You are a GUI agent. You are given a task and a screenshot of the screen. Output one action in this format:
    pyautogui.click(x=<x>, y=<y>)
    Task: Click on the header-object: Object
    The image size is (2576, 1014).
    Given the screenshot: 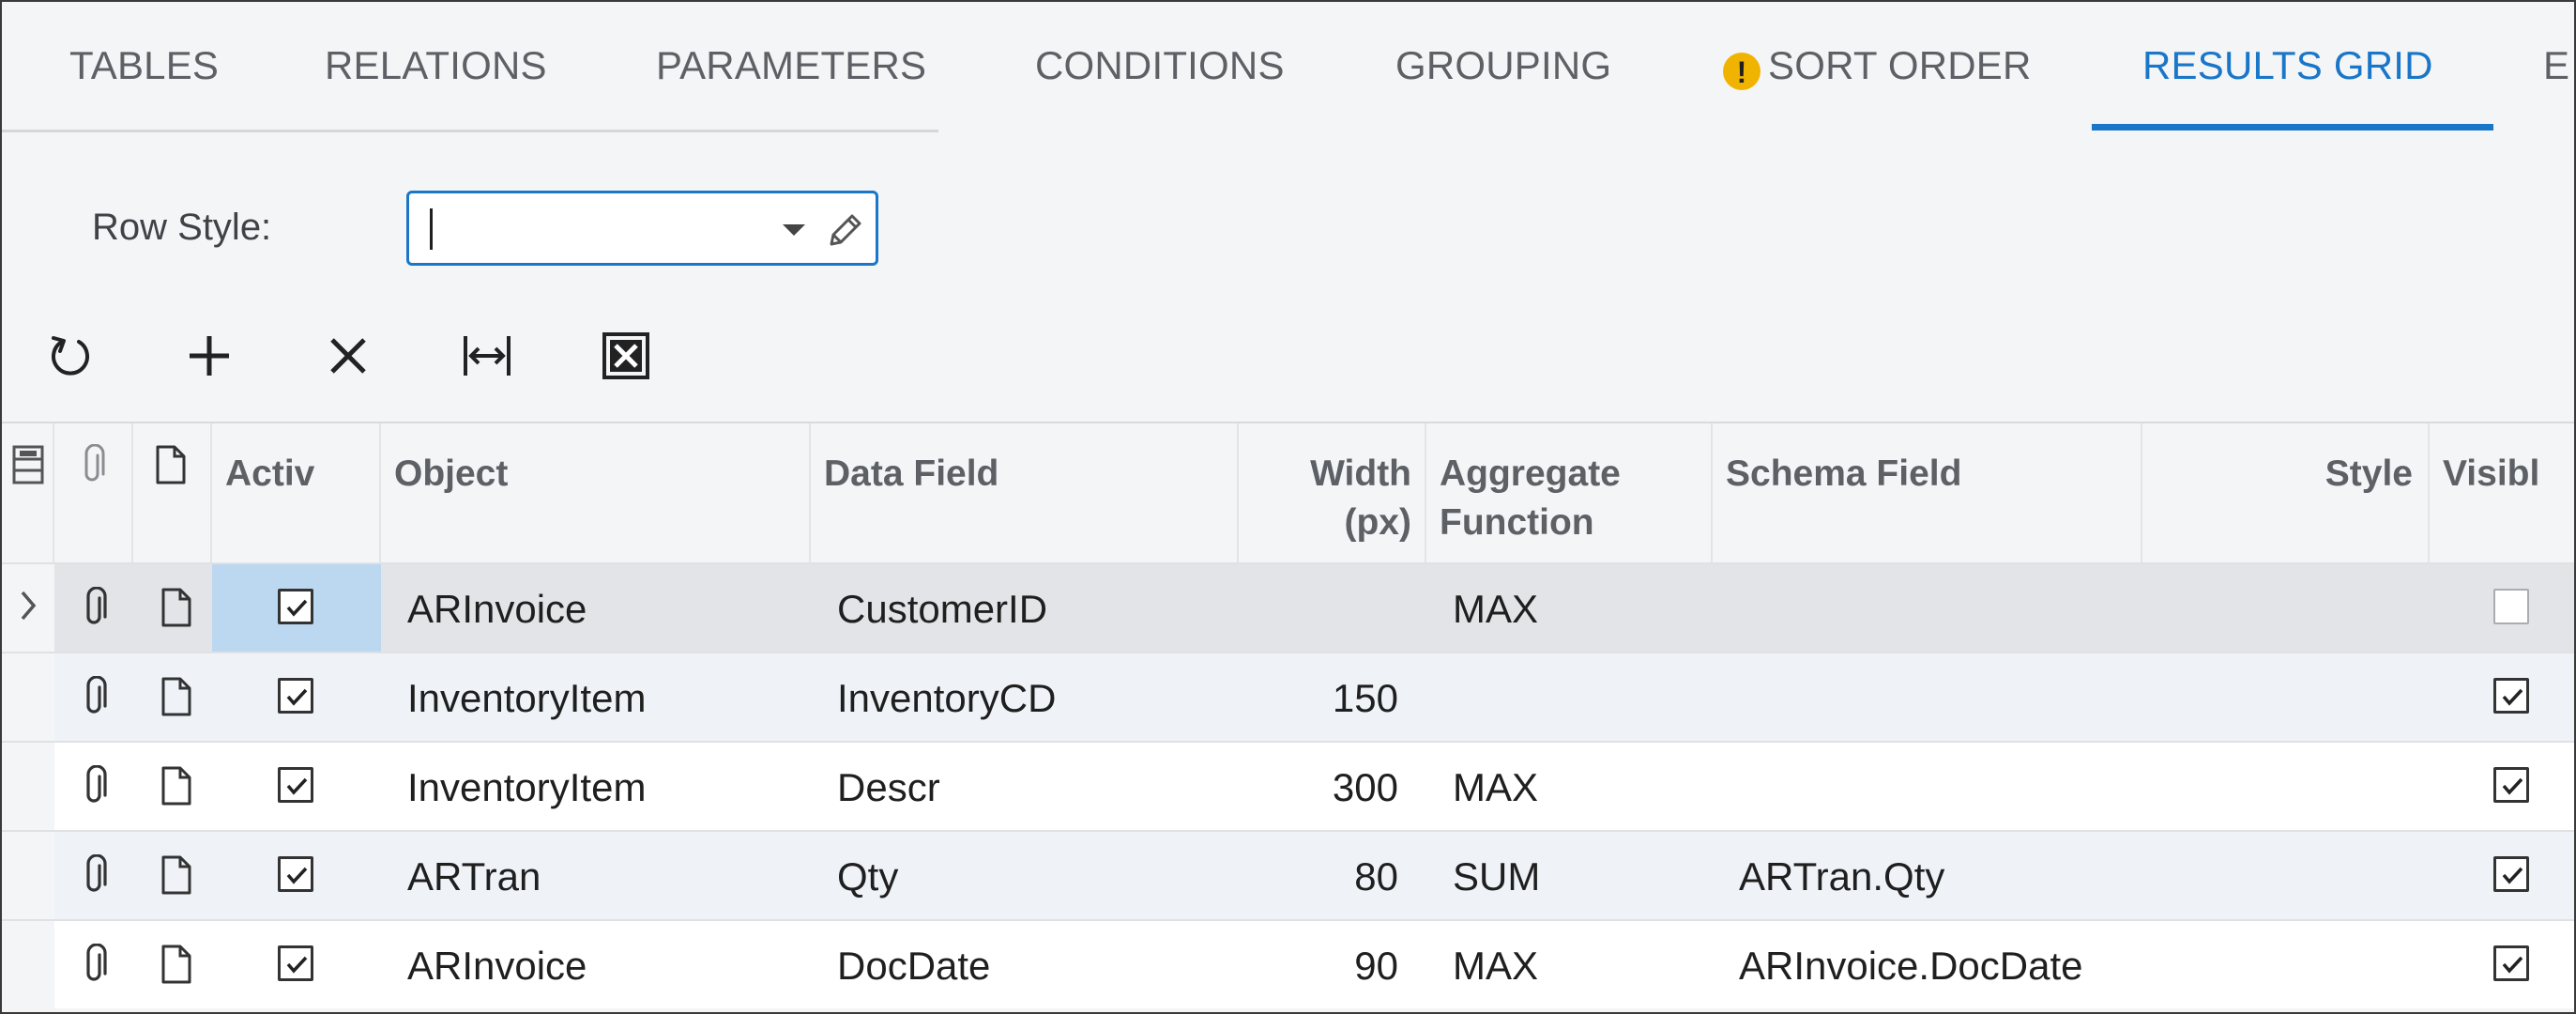 What is the action you would take?
    pyautogui.click(x=596, y=494)
    